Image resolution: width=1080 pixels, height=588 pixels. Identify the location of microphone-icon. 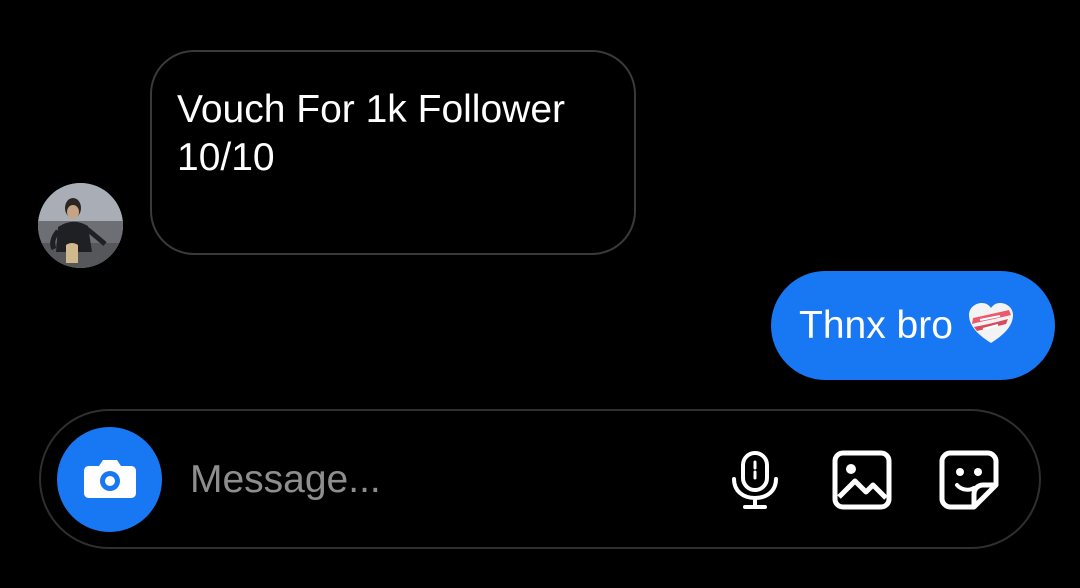
(755, 483).